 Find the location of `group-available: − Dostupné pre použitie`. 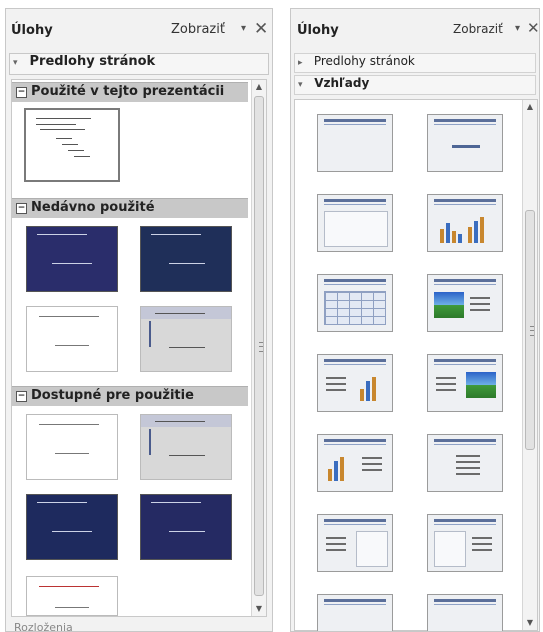

group-available: − Dostupné pre použitie is located at coordinates (130, 396).